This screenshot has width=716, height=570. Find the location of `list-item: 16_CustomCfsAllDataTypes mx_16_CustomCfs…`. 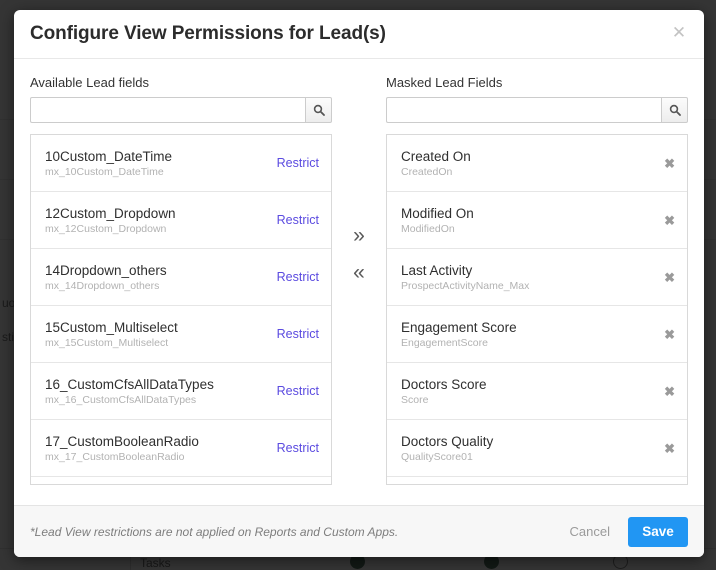

list-item: 16_CustomCfsAllDataTypes mx_16_CustomCfs… is located at coordinates (181, 391).